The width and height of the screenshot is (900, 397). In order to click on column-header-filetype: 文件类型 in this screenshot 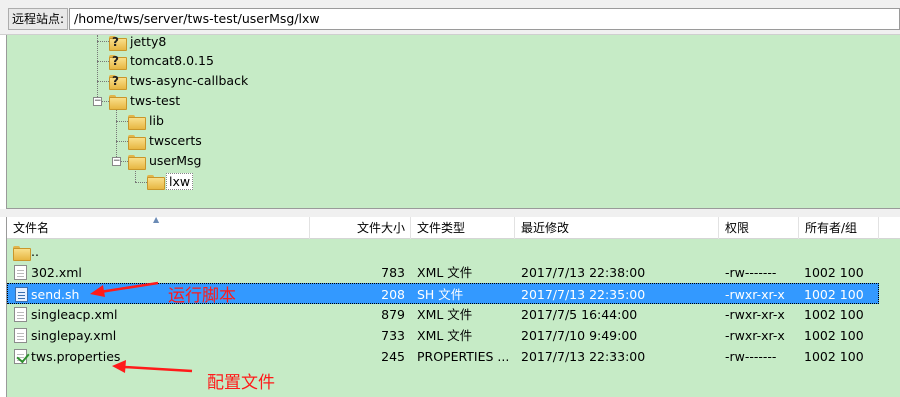, I will do `click(463, 228)`.